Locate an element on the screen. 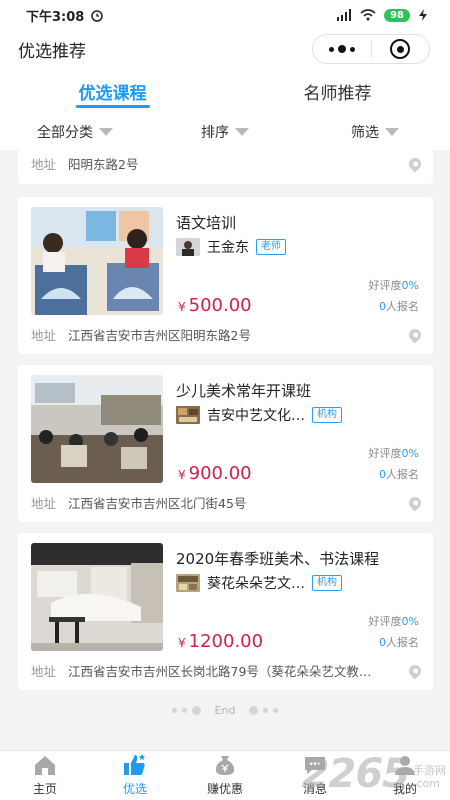 The image size is (450, 800). close-mini-program-button is located at coordinates (401, 49).